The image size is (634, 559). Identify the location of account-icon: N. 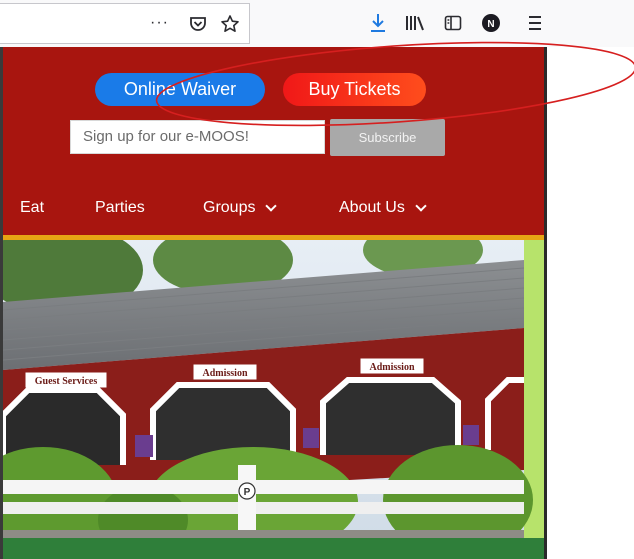
(491, 23).